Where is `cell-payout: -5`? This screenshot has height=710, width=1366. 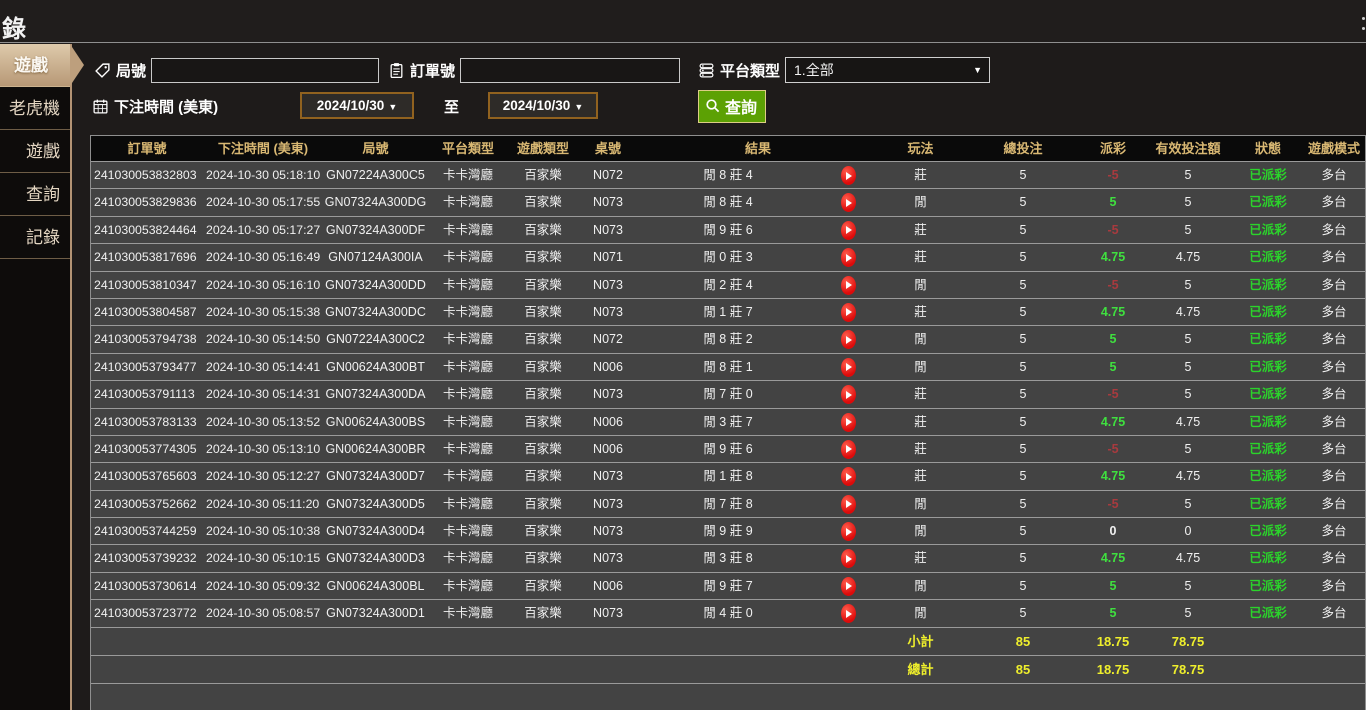
cell-payout: -5 is located at coordinates (1113, 394).